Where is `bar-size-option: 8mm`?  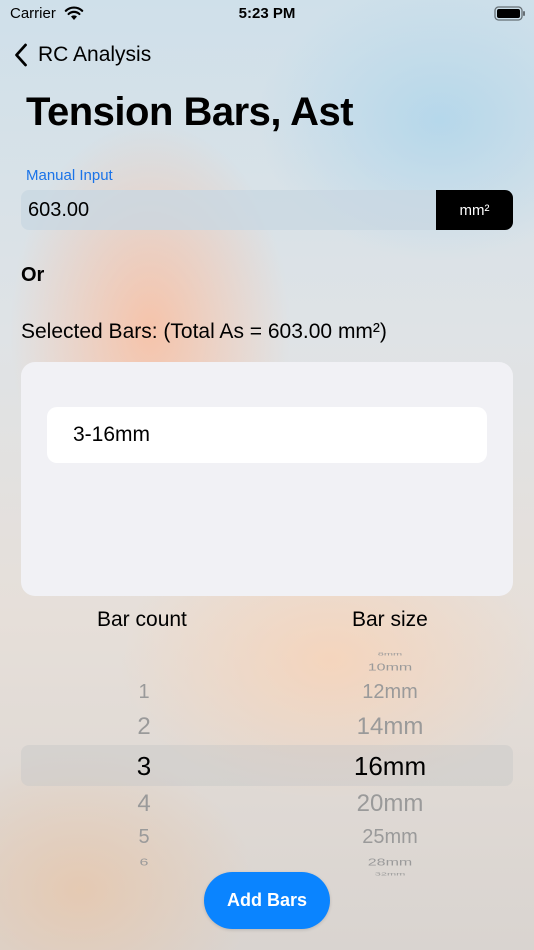
bar-size-option: 8mm is located at coordinates (390, 653).